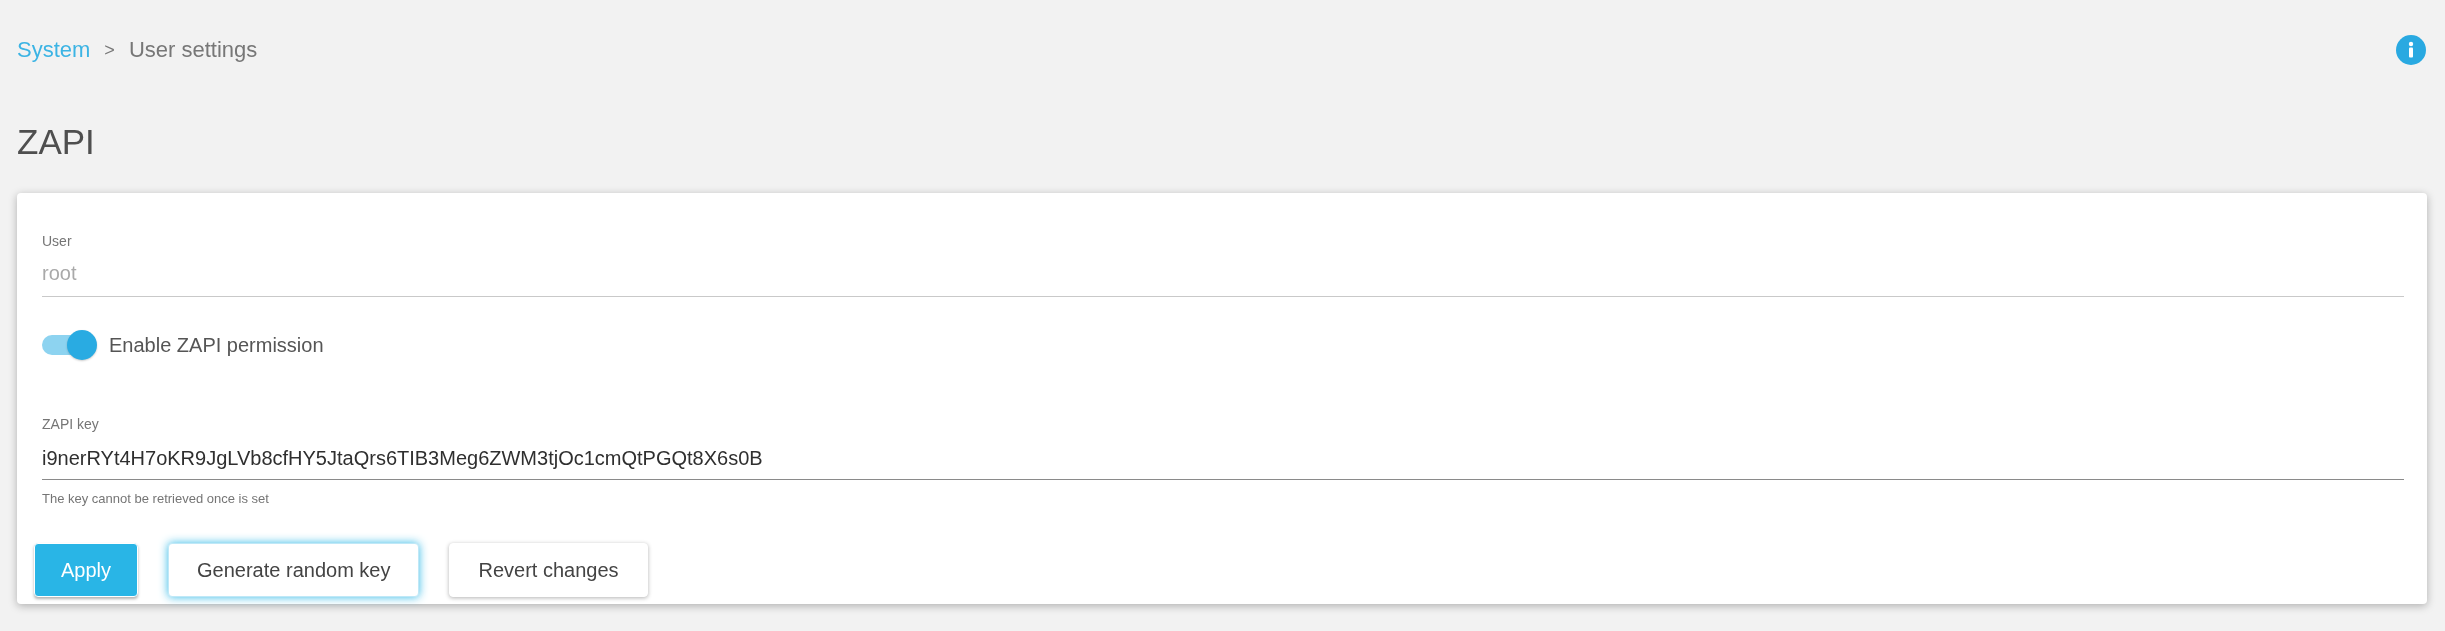 The height and width of the screenshot is (631, 2445). What do you see at coordinates (56, 142) in the screenshot?
I see `page-title: ZAPI` at bounding box center [56, 142].